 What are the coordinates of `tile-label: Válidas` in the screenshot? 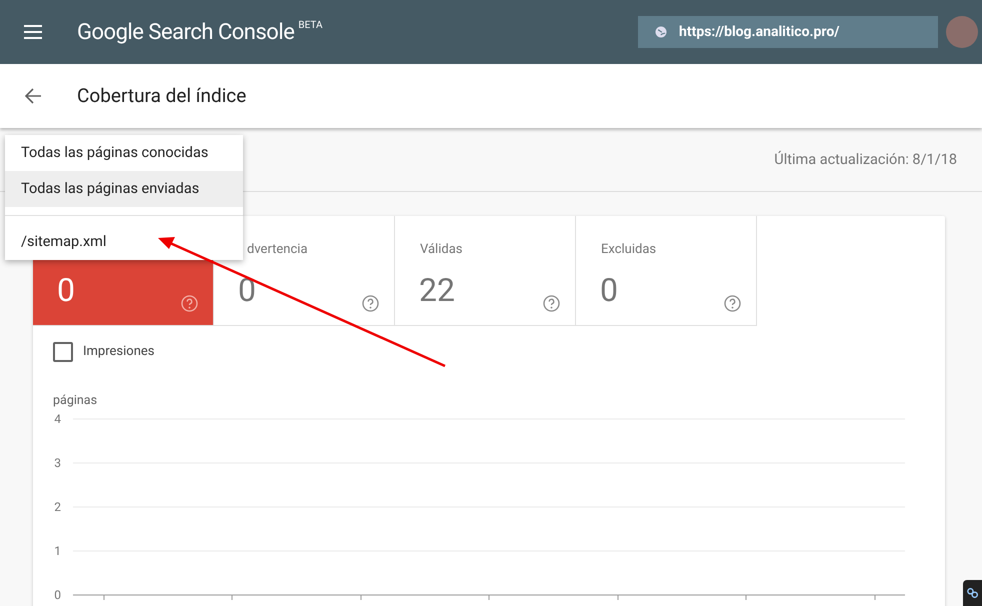 It's located at (441, 250).